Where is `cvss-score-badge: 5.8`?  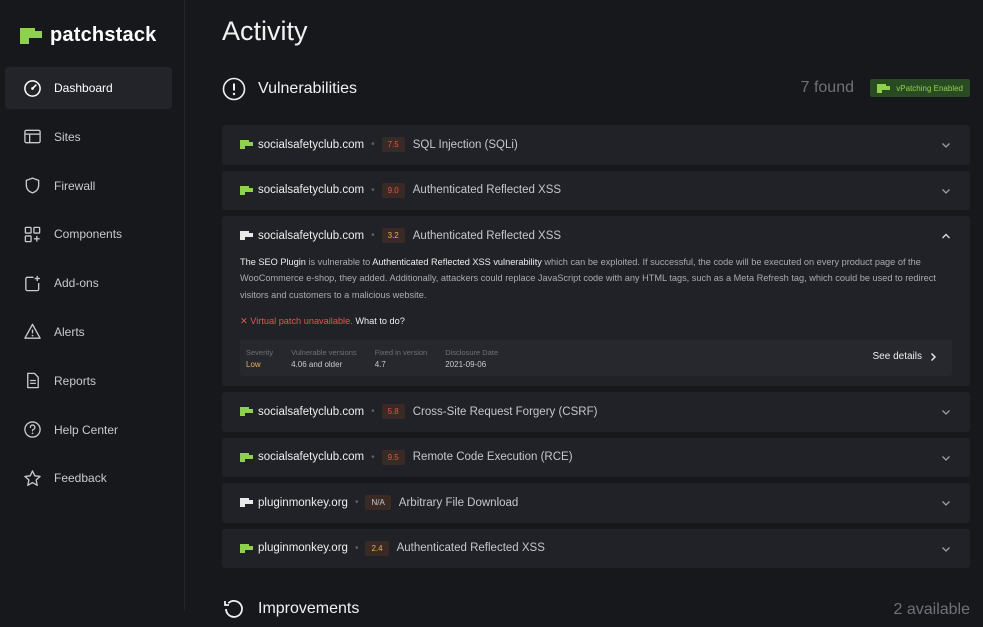
cvss-score-badge: 5.8 is located at coordinates (393, 412).